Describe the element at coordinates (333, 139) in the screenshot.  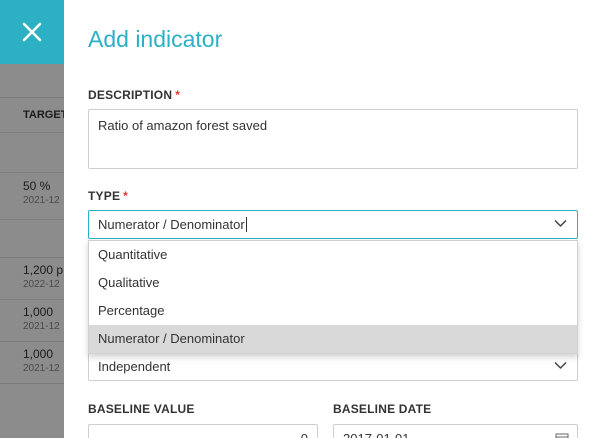
I see `description-textarea: Ratio of amazon forest saved` at that location.